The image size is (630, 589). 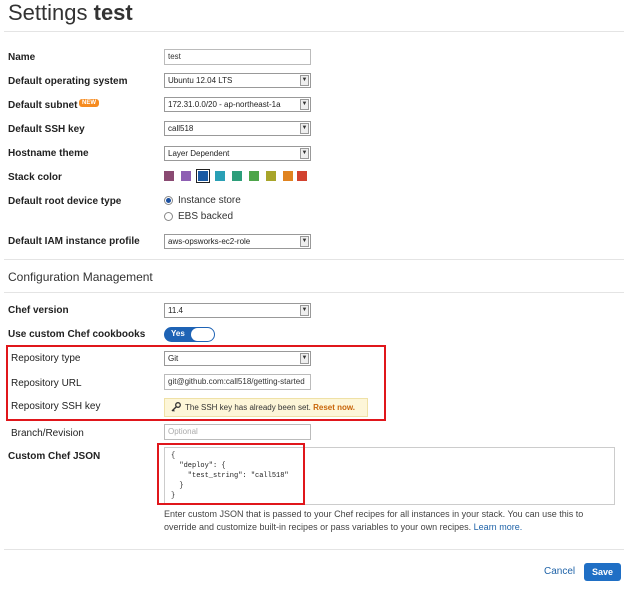 What do you see at coordinates (35, 177) in the screenshot?
I see `stack-color-label: Stack color` at bounding box center [35, 177].